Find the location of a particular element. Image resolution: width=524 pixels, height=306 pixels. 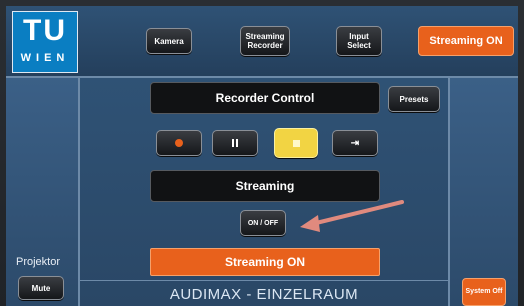

recorder-control-title: Recorder Control is located at coordinates (265, 98).